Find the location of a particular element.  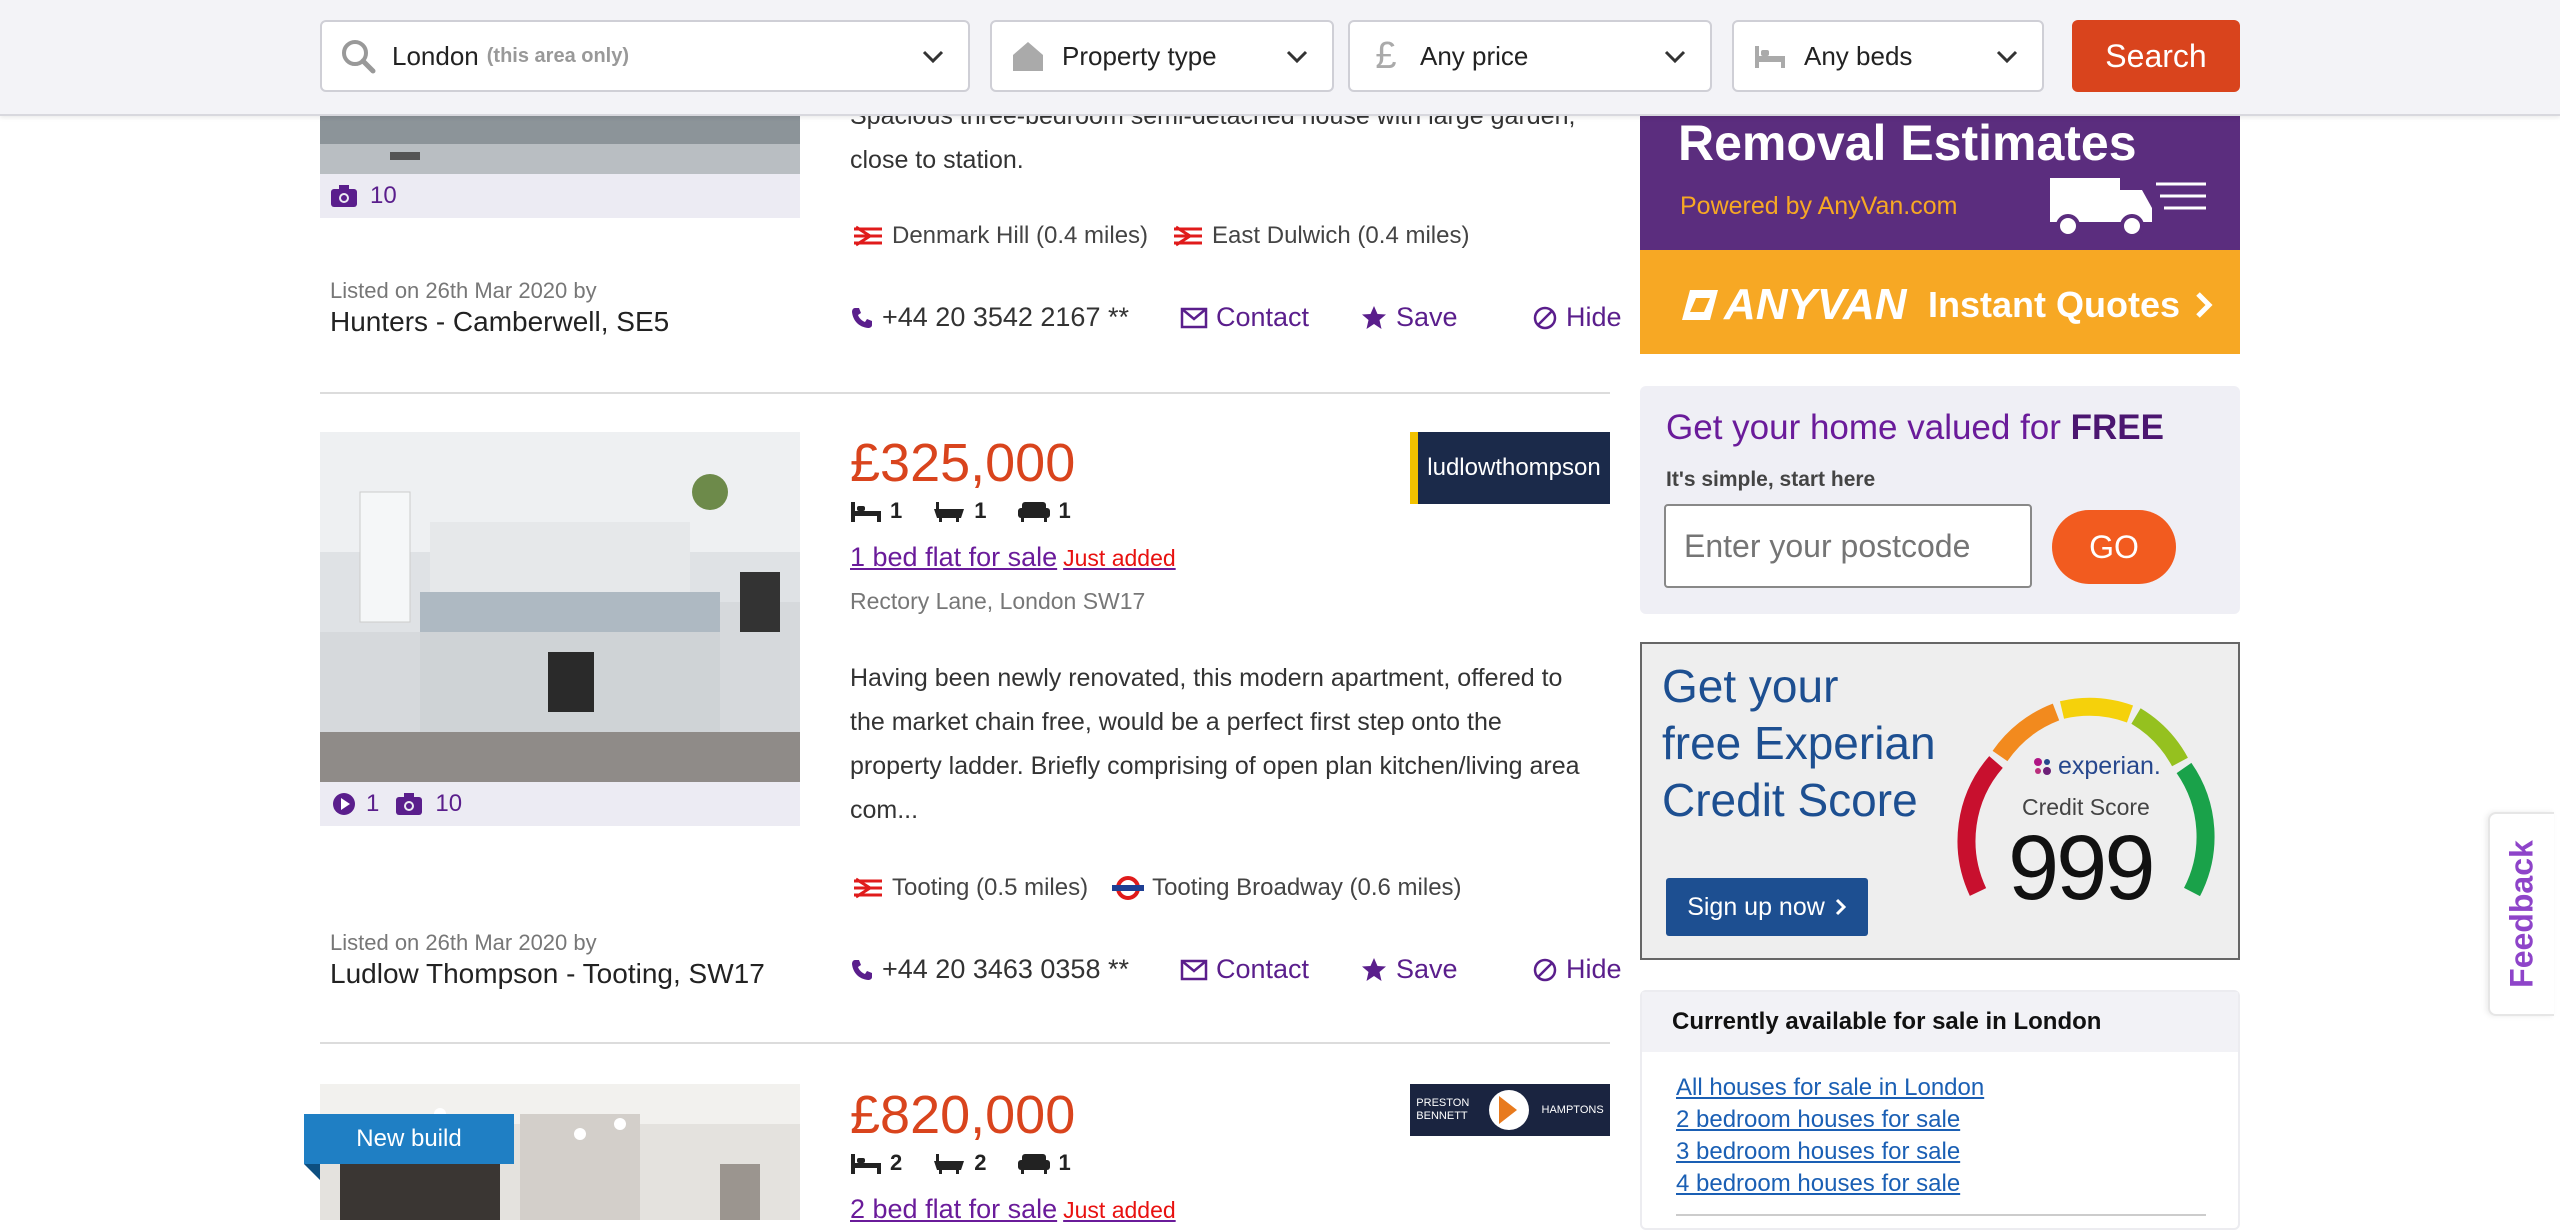

location-value: London is located at coordinates (435, 55).